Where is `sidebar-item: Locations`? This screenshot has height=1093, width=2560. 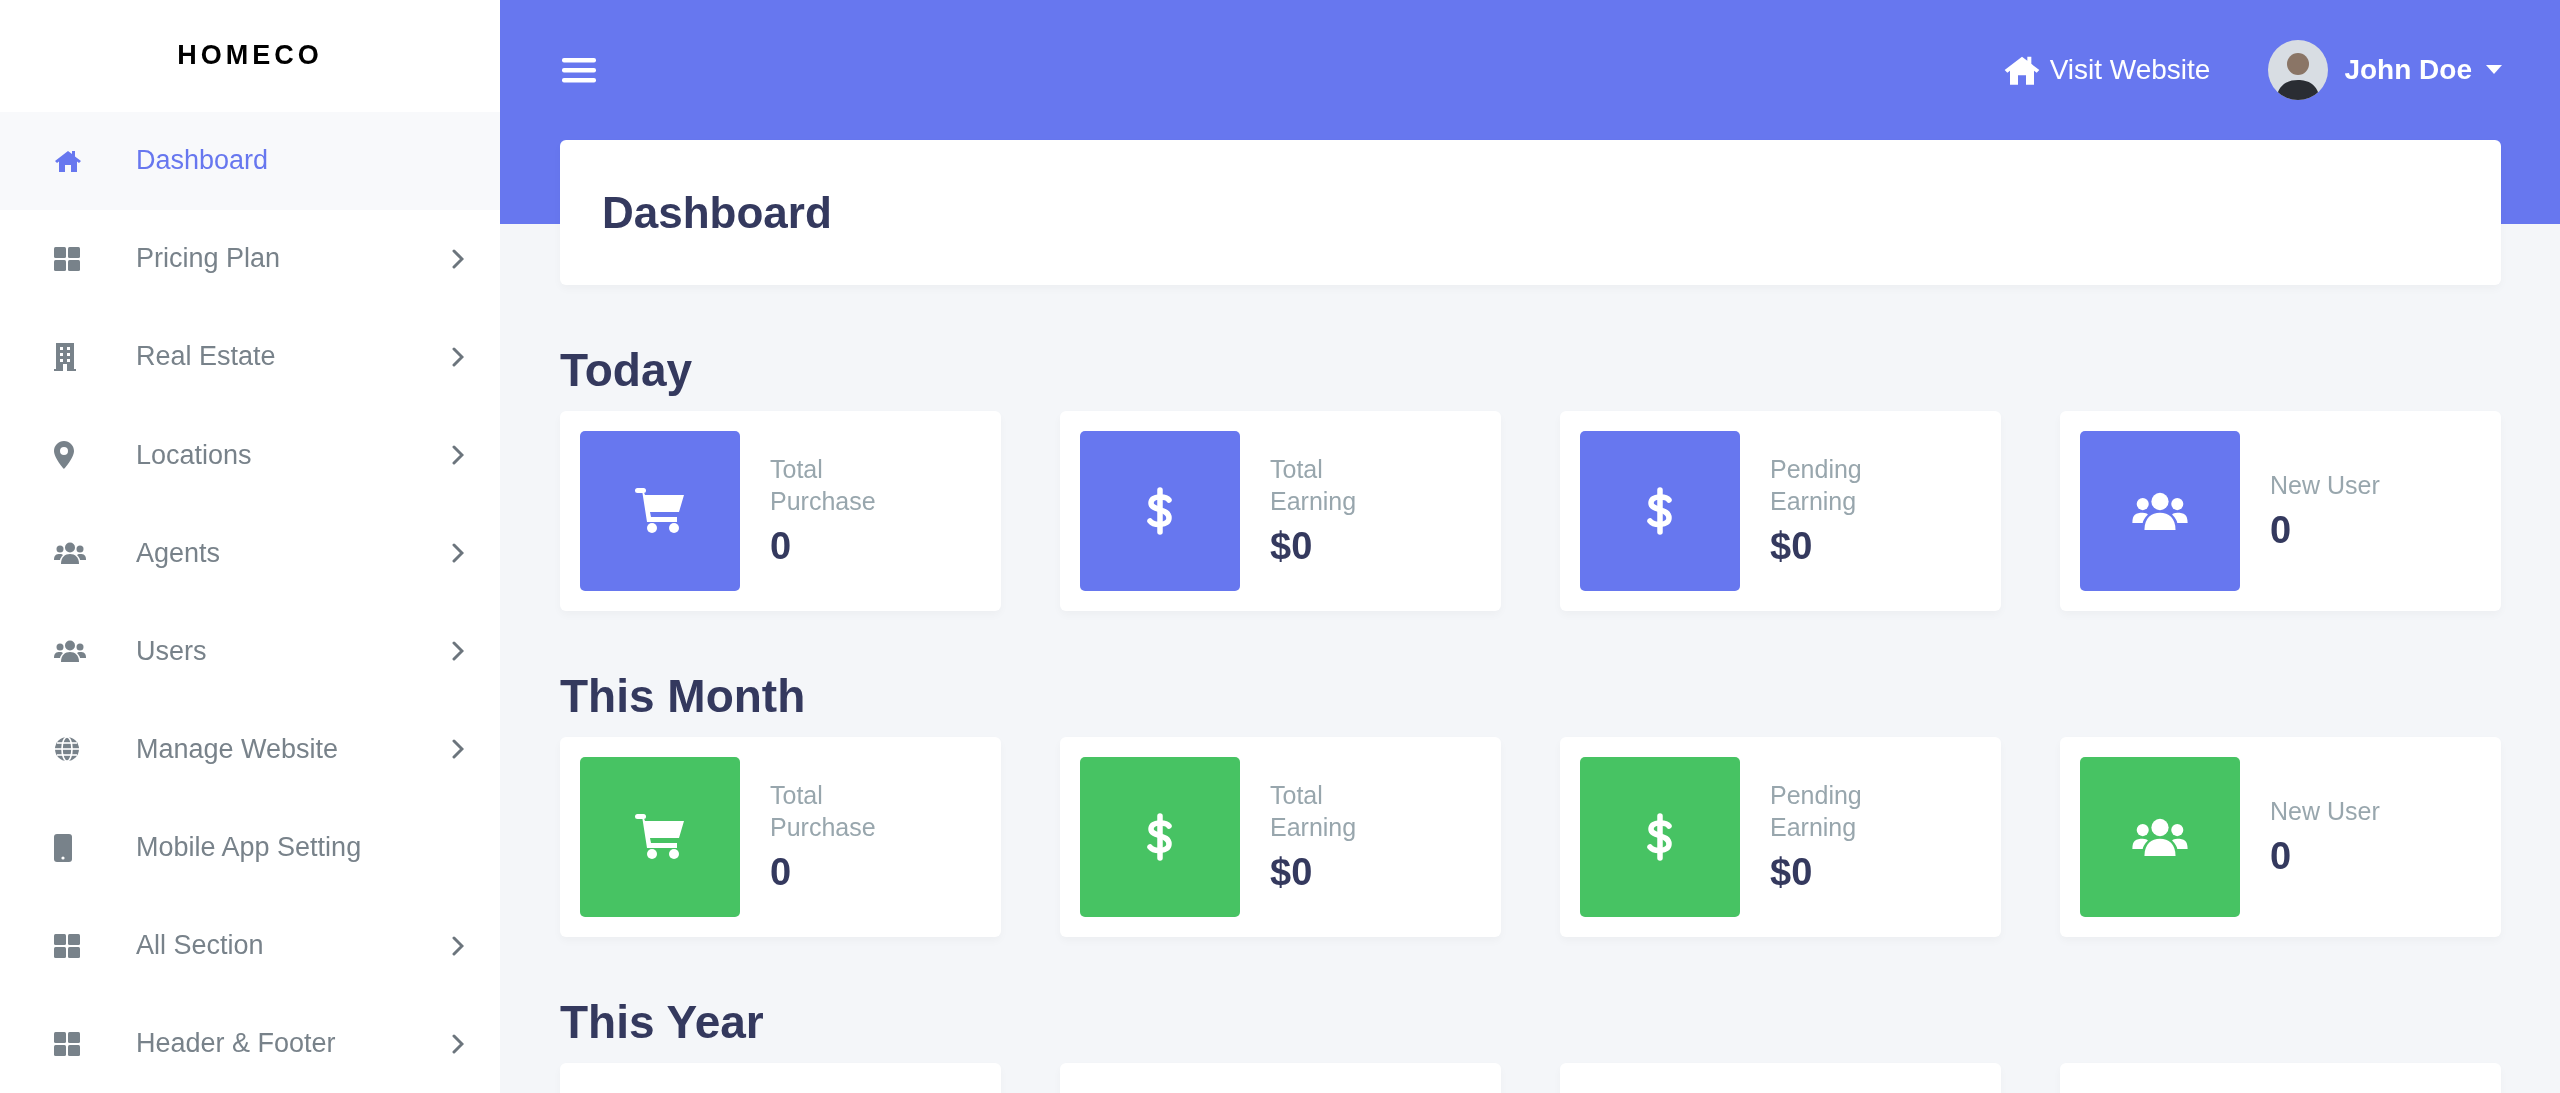
sidebar-item: Locations is located at coordinates (250, 455).